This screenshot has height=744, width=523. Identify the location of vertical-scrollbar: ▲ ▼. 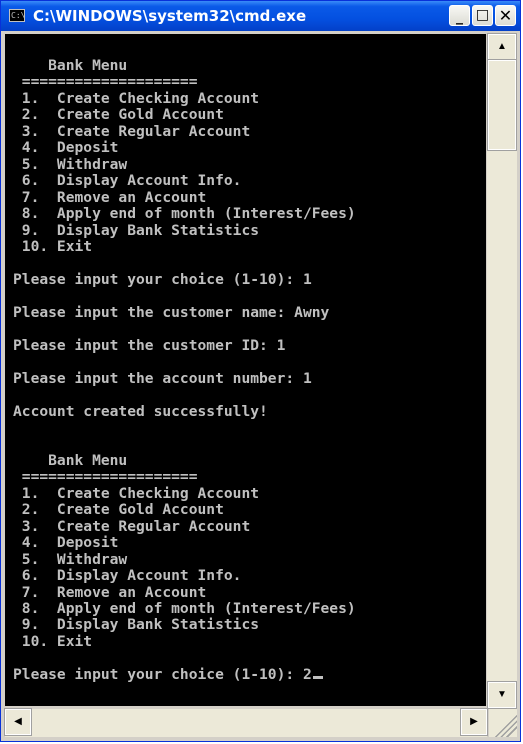
(502, 371).